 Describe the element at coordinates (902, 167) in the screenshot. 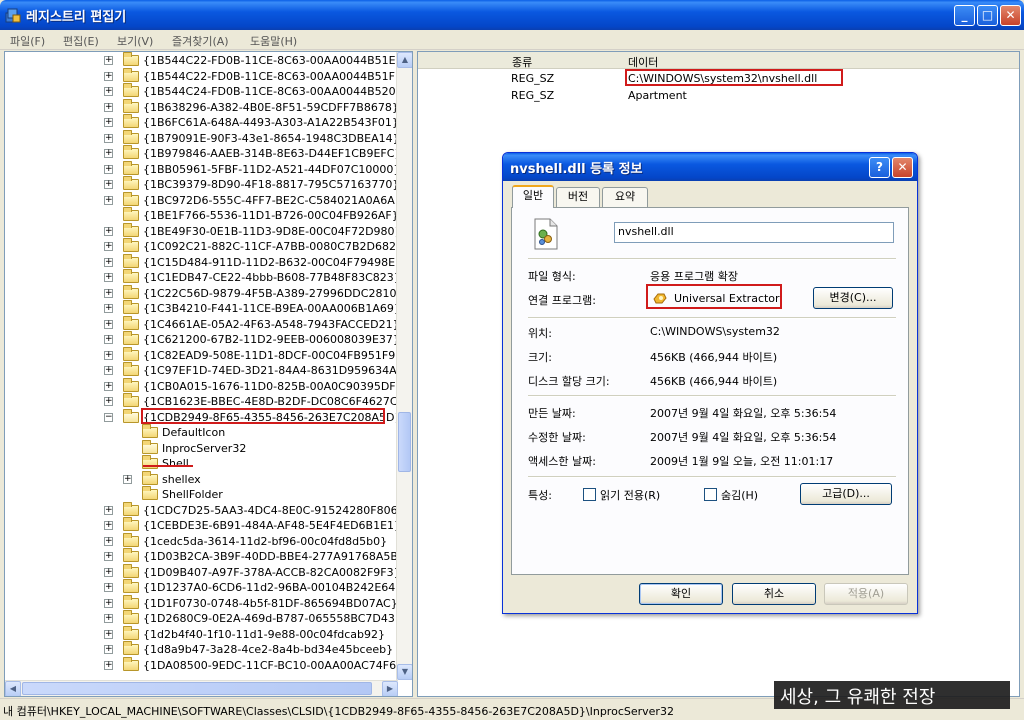

I see `dialog-close-button: ✕` at that location.